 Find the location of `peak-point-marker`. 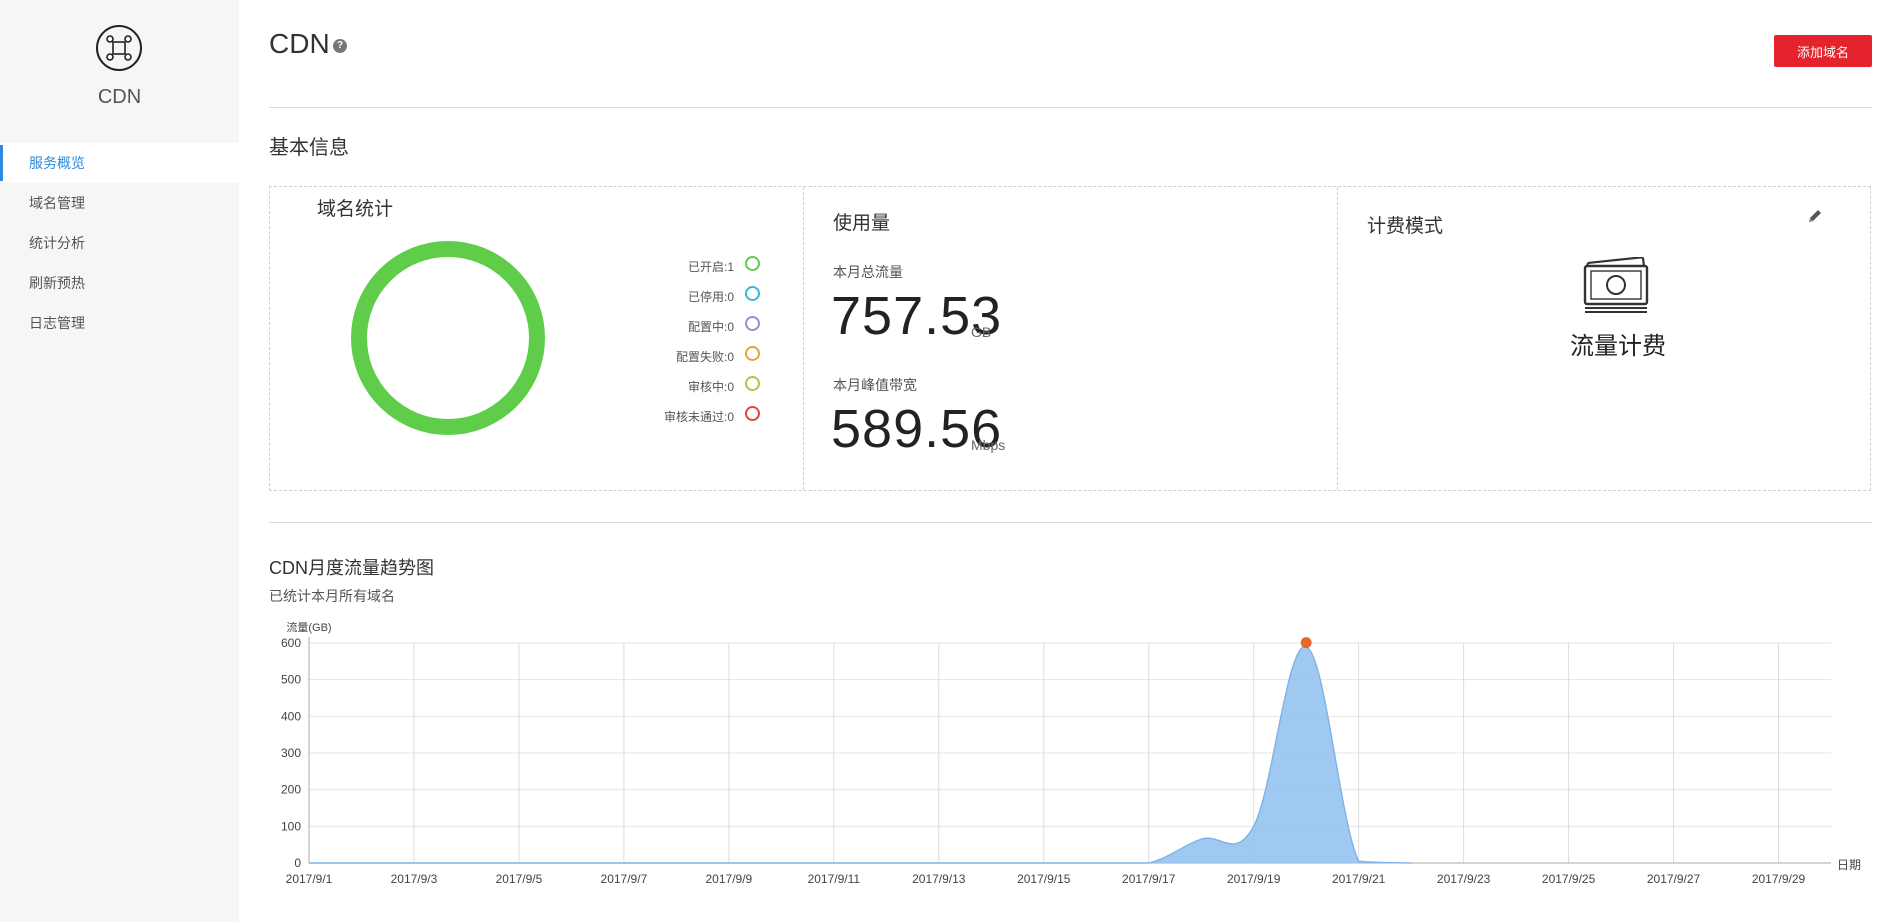

peak-point-marker is located at coordinates (1306, 643).